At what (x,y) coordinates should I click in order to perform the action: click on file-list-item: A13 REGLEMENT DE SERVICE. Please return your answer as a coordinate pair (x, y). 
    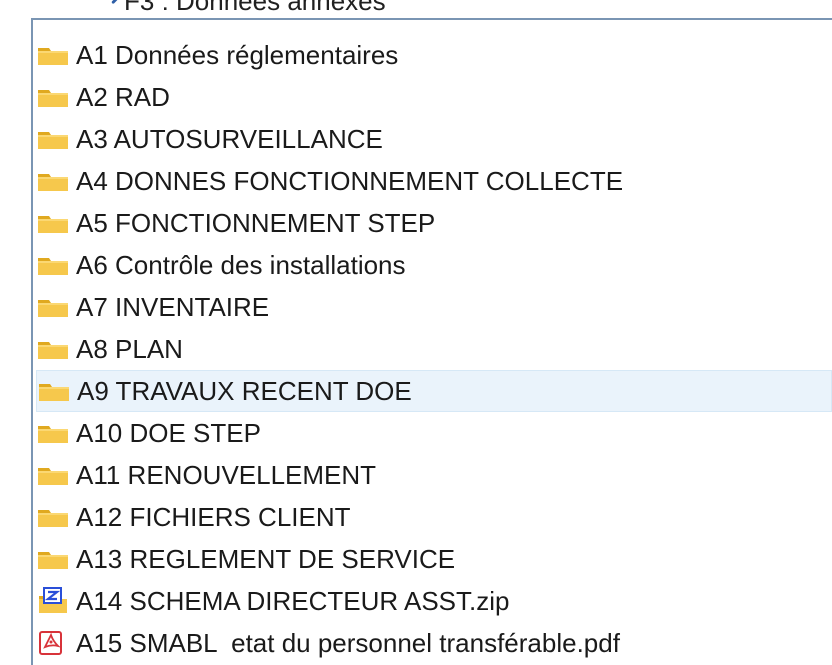
    Looking at the image, I should click on (434, 559).